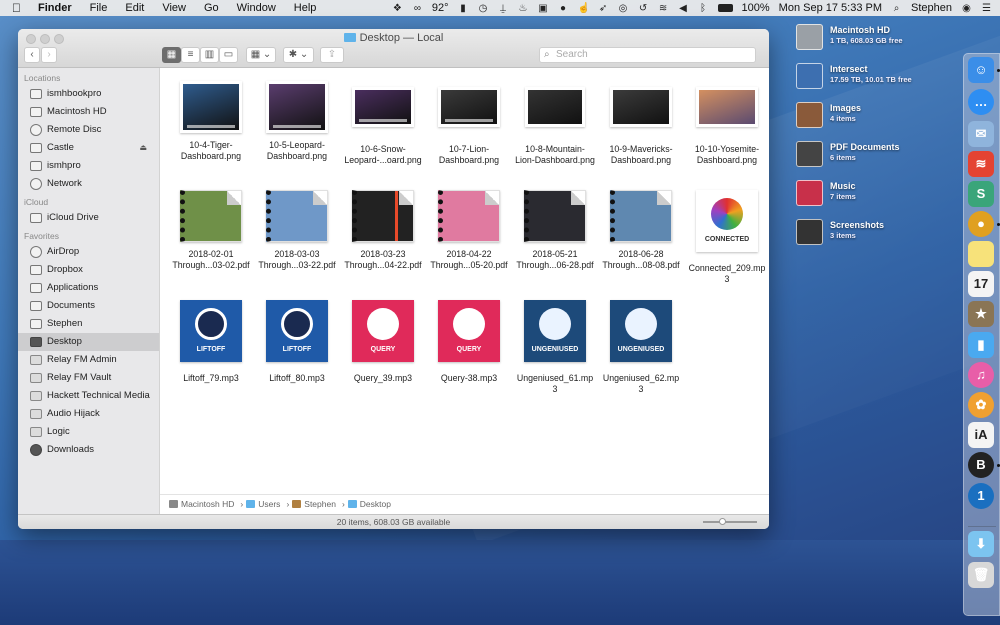 This screenshot has width=1000, height=625. Describe the element at coordinates (641, 230) in the screenshot. I see `file-item: 2018-06-28 Through...08-08.pdf` at that location.